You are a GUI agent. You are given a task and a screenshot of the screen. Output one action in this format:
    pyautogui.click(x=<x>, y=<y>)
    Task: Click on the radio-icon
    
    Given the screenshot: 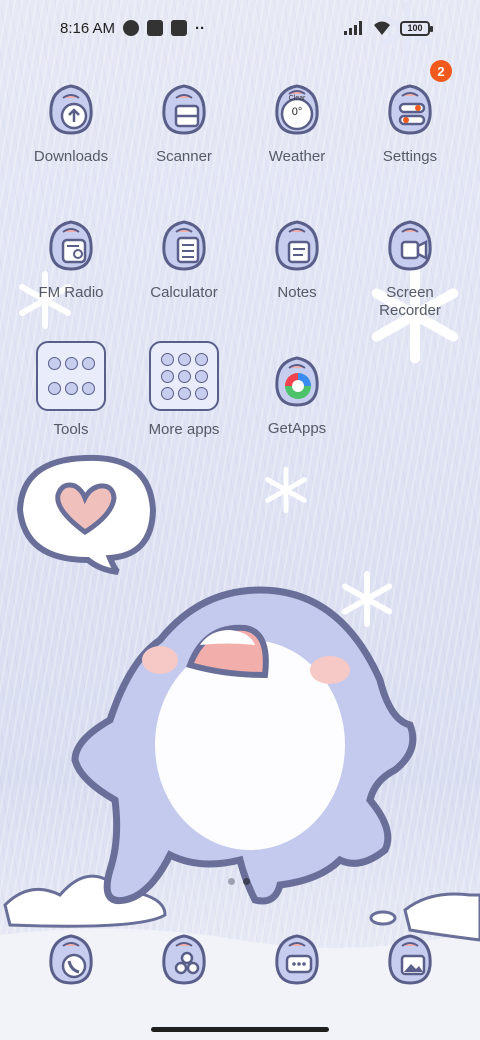 What is the action you would take?
    pyautogui.click(x=71, y=244)
    